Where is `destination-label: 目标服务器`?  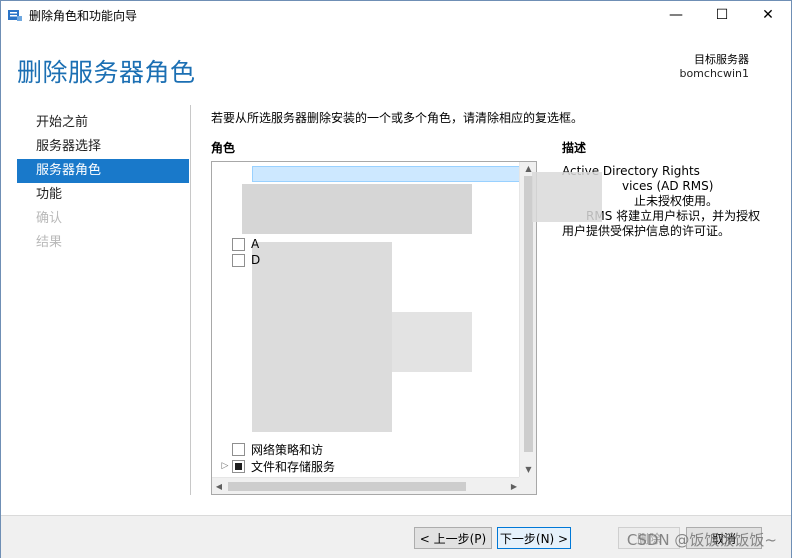 destination-label: 目标服务器 is located at coordinates (721, 59).